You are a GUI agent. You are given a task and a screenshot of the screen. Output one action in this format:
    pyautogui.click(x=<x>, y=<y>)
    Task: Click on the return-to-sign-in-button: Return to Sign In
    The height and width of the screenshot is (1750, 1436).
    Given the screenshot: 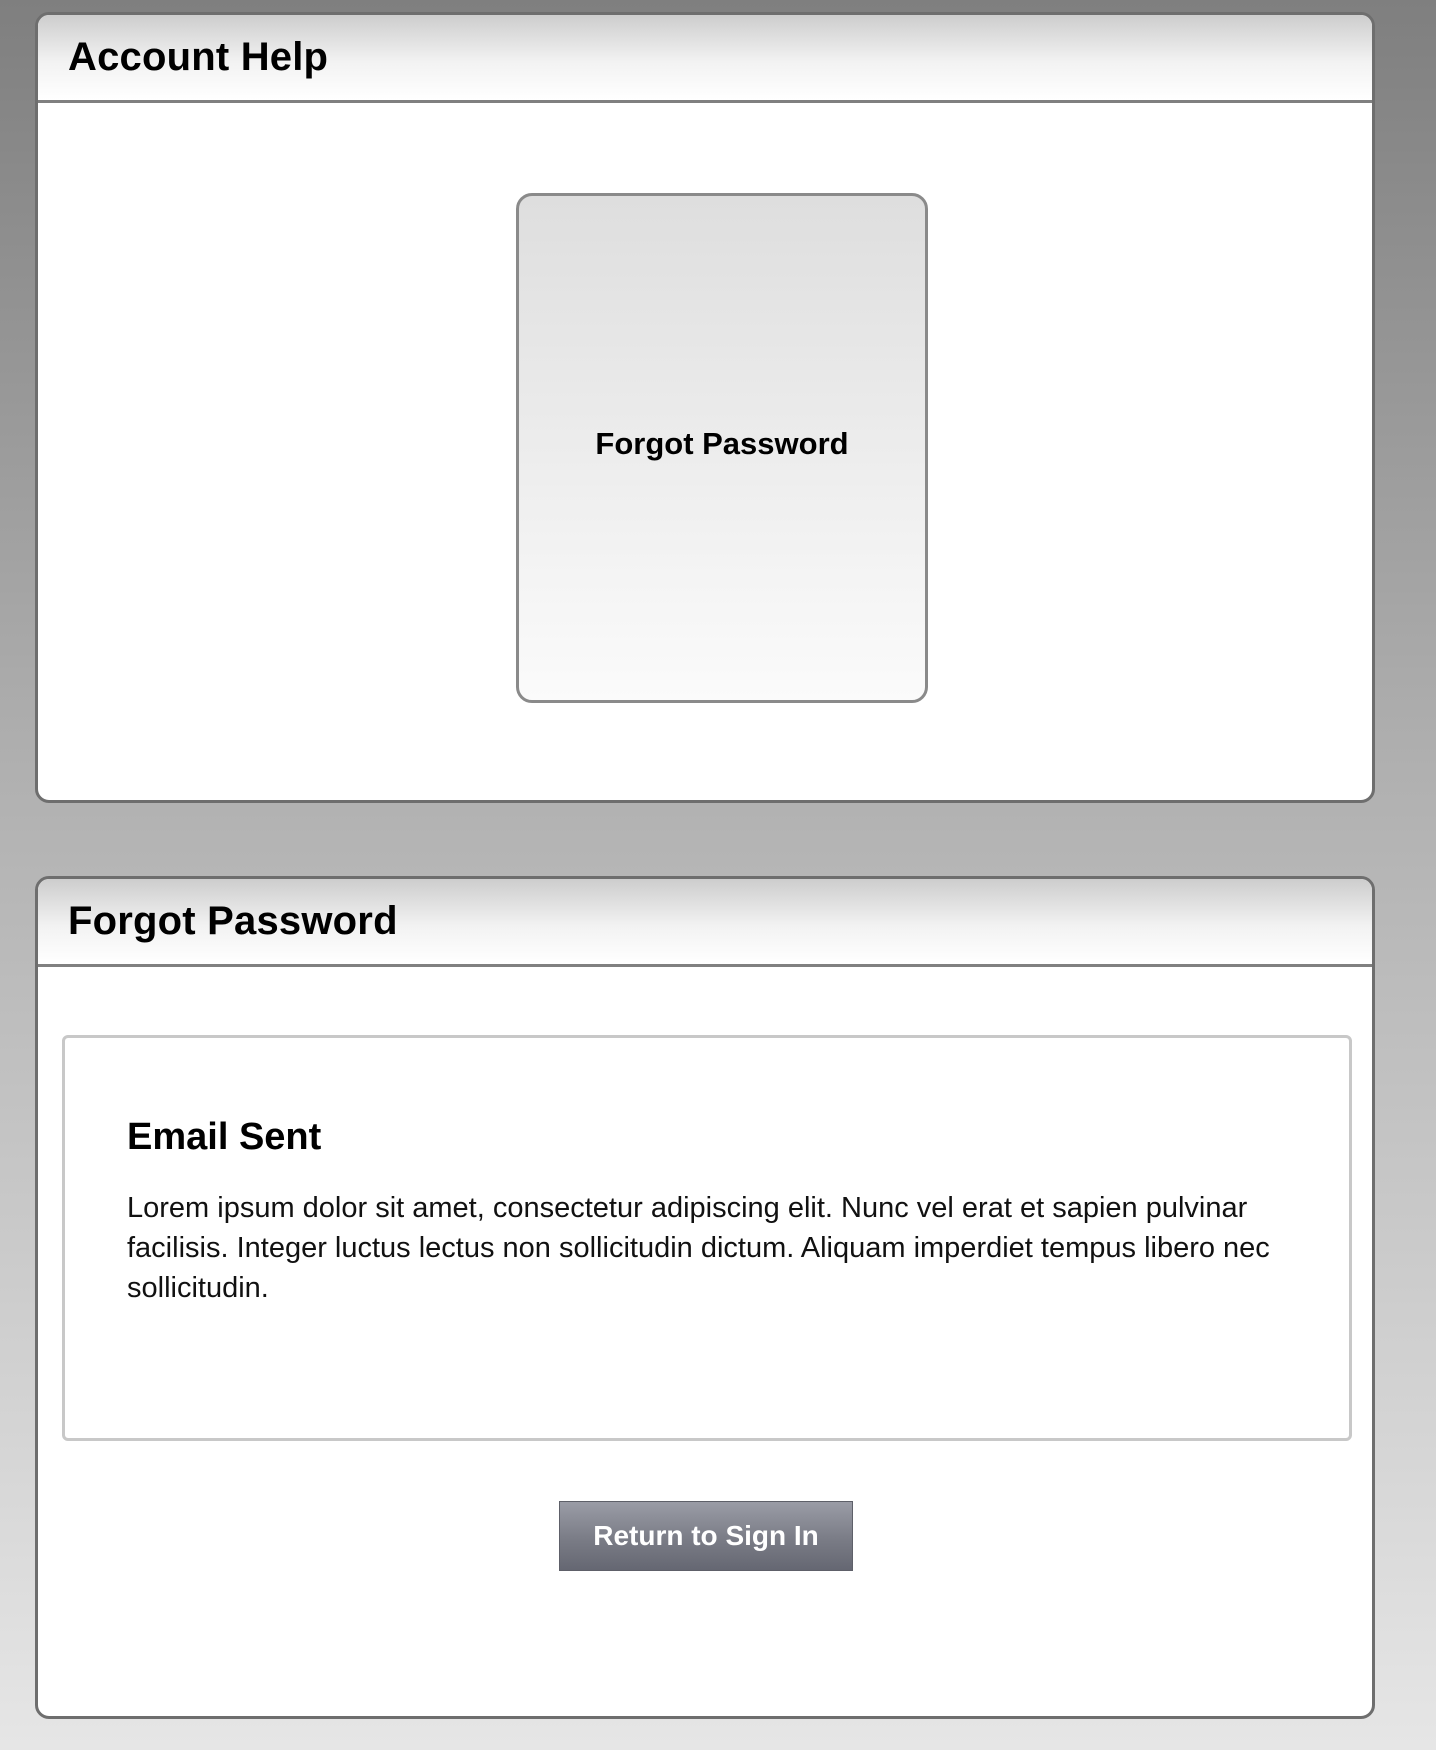 What is the action you would take?
    pyautogui.click(x=706, y=1536)
    